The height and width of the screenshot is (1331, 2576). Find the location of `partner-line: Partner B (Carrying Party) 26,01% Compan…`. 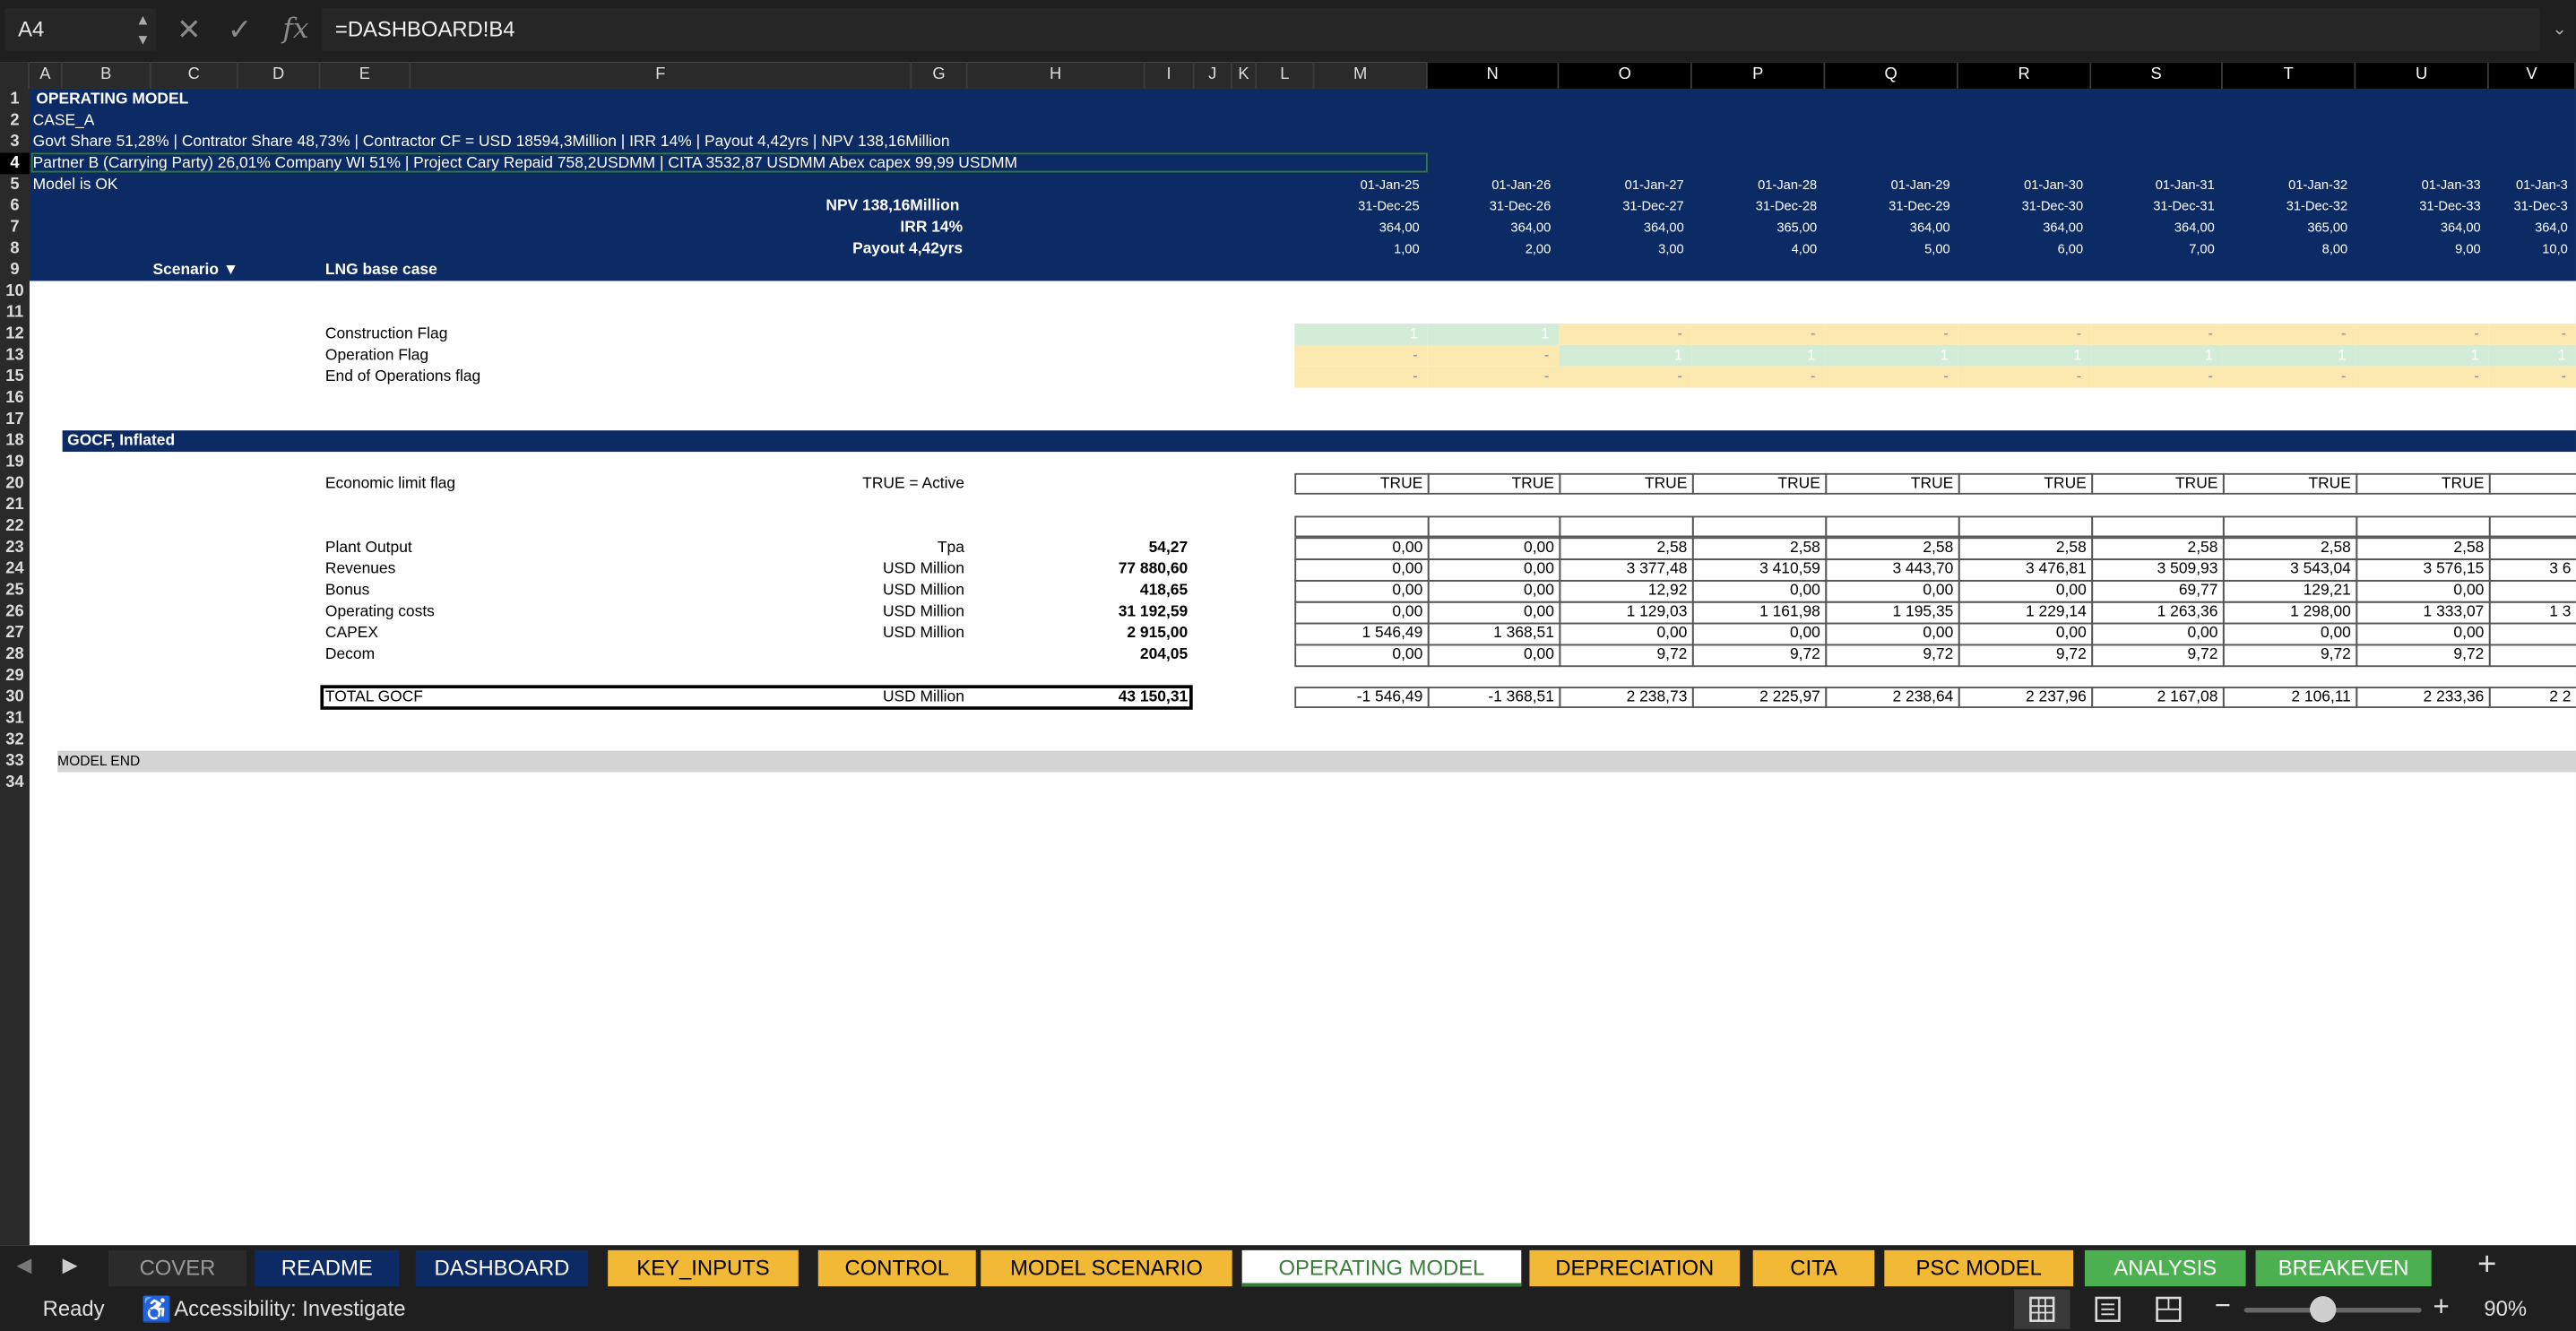

partner-line: Partner B (Carrying Party) 26,01% Compan… is located at coordinates (525, 163).